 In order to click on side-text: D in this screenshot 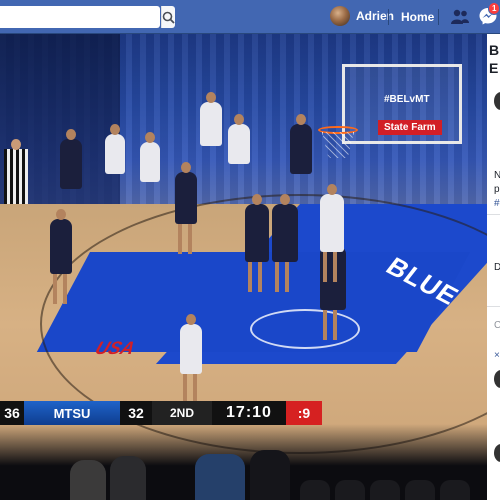, I will do `click(497, 267)`.